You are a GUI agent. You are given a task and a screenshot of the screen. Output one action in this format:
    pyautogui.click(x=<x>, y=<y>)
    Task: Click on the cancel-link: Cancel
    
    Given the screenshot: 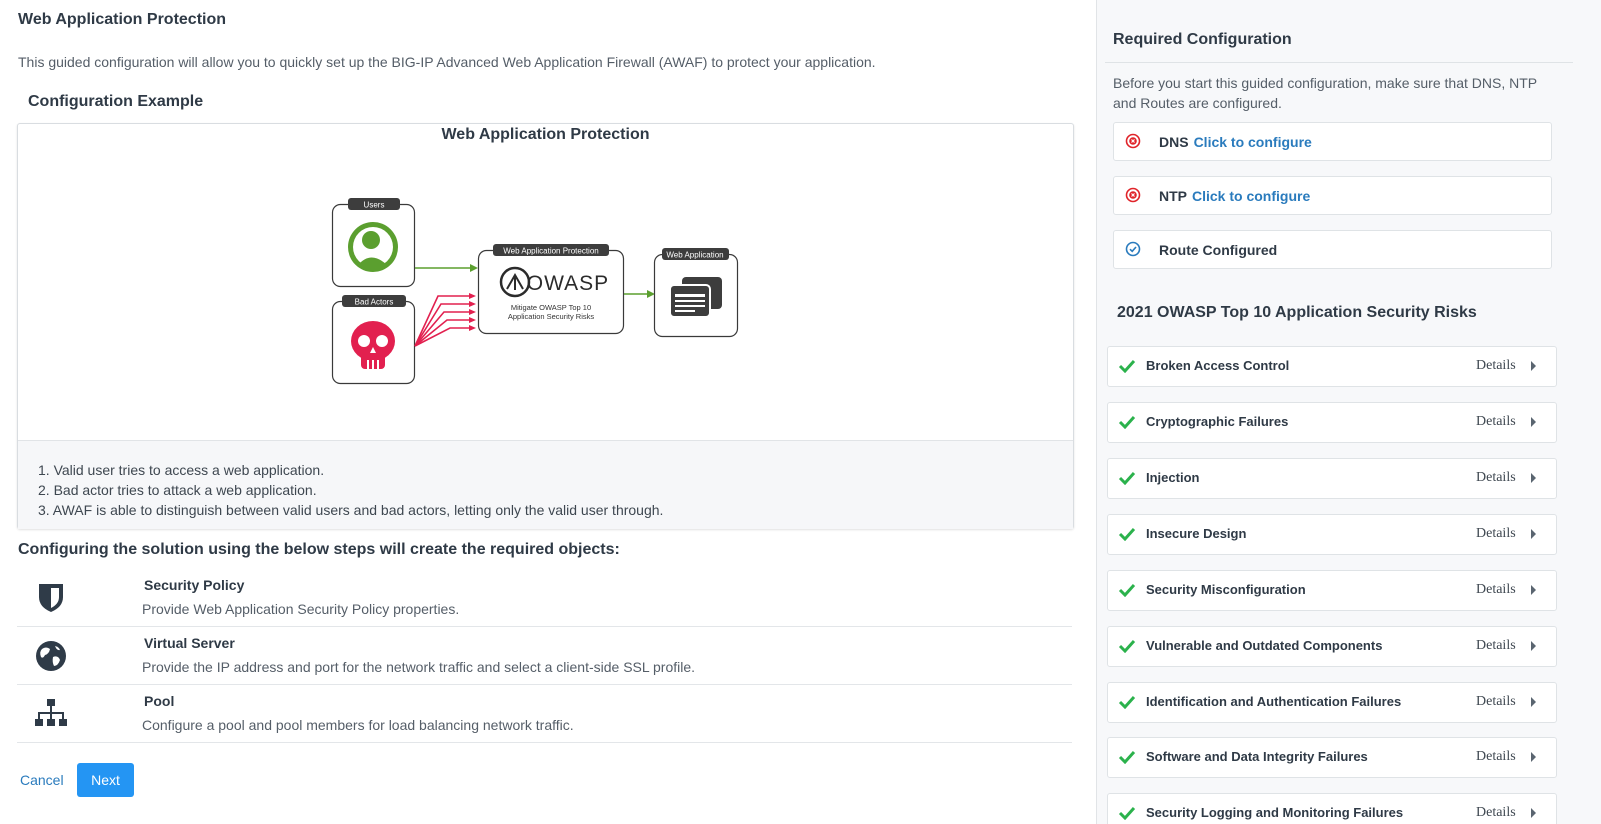 What is the action you would take?
    pyautogui.click(x=42, y=780)
    